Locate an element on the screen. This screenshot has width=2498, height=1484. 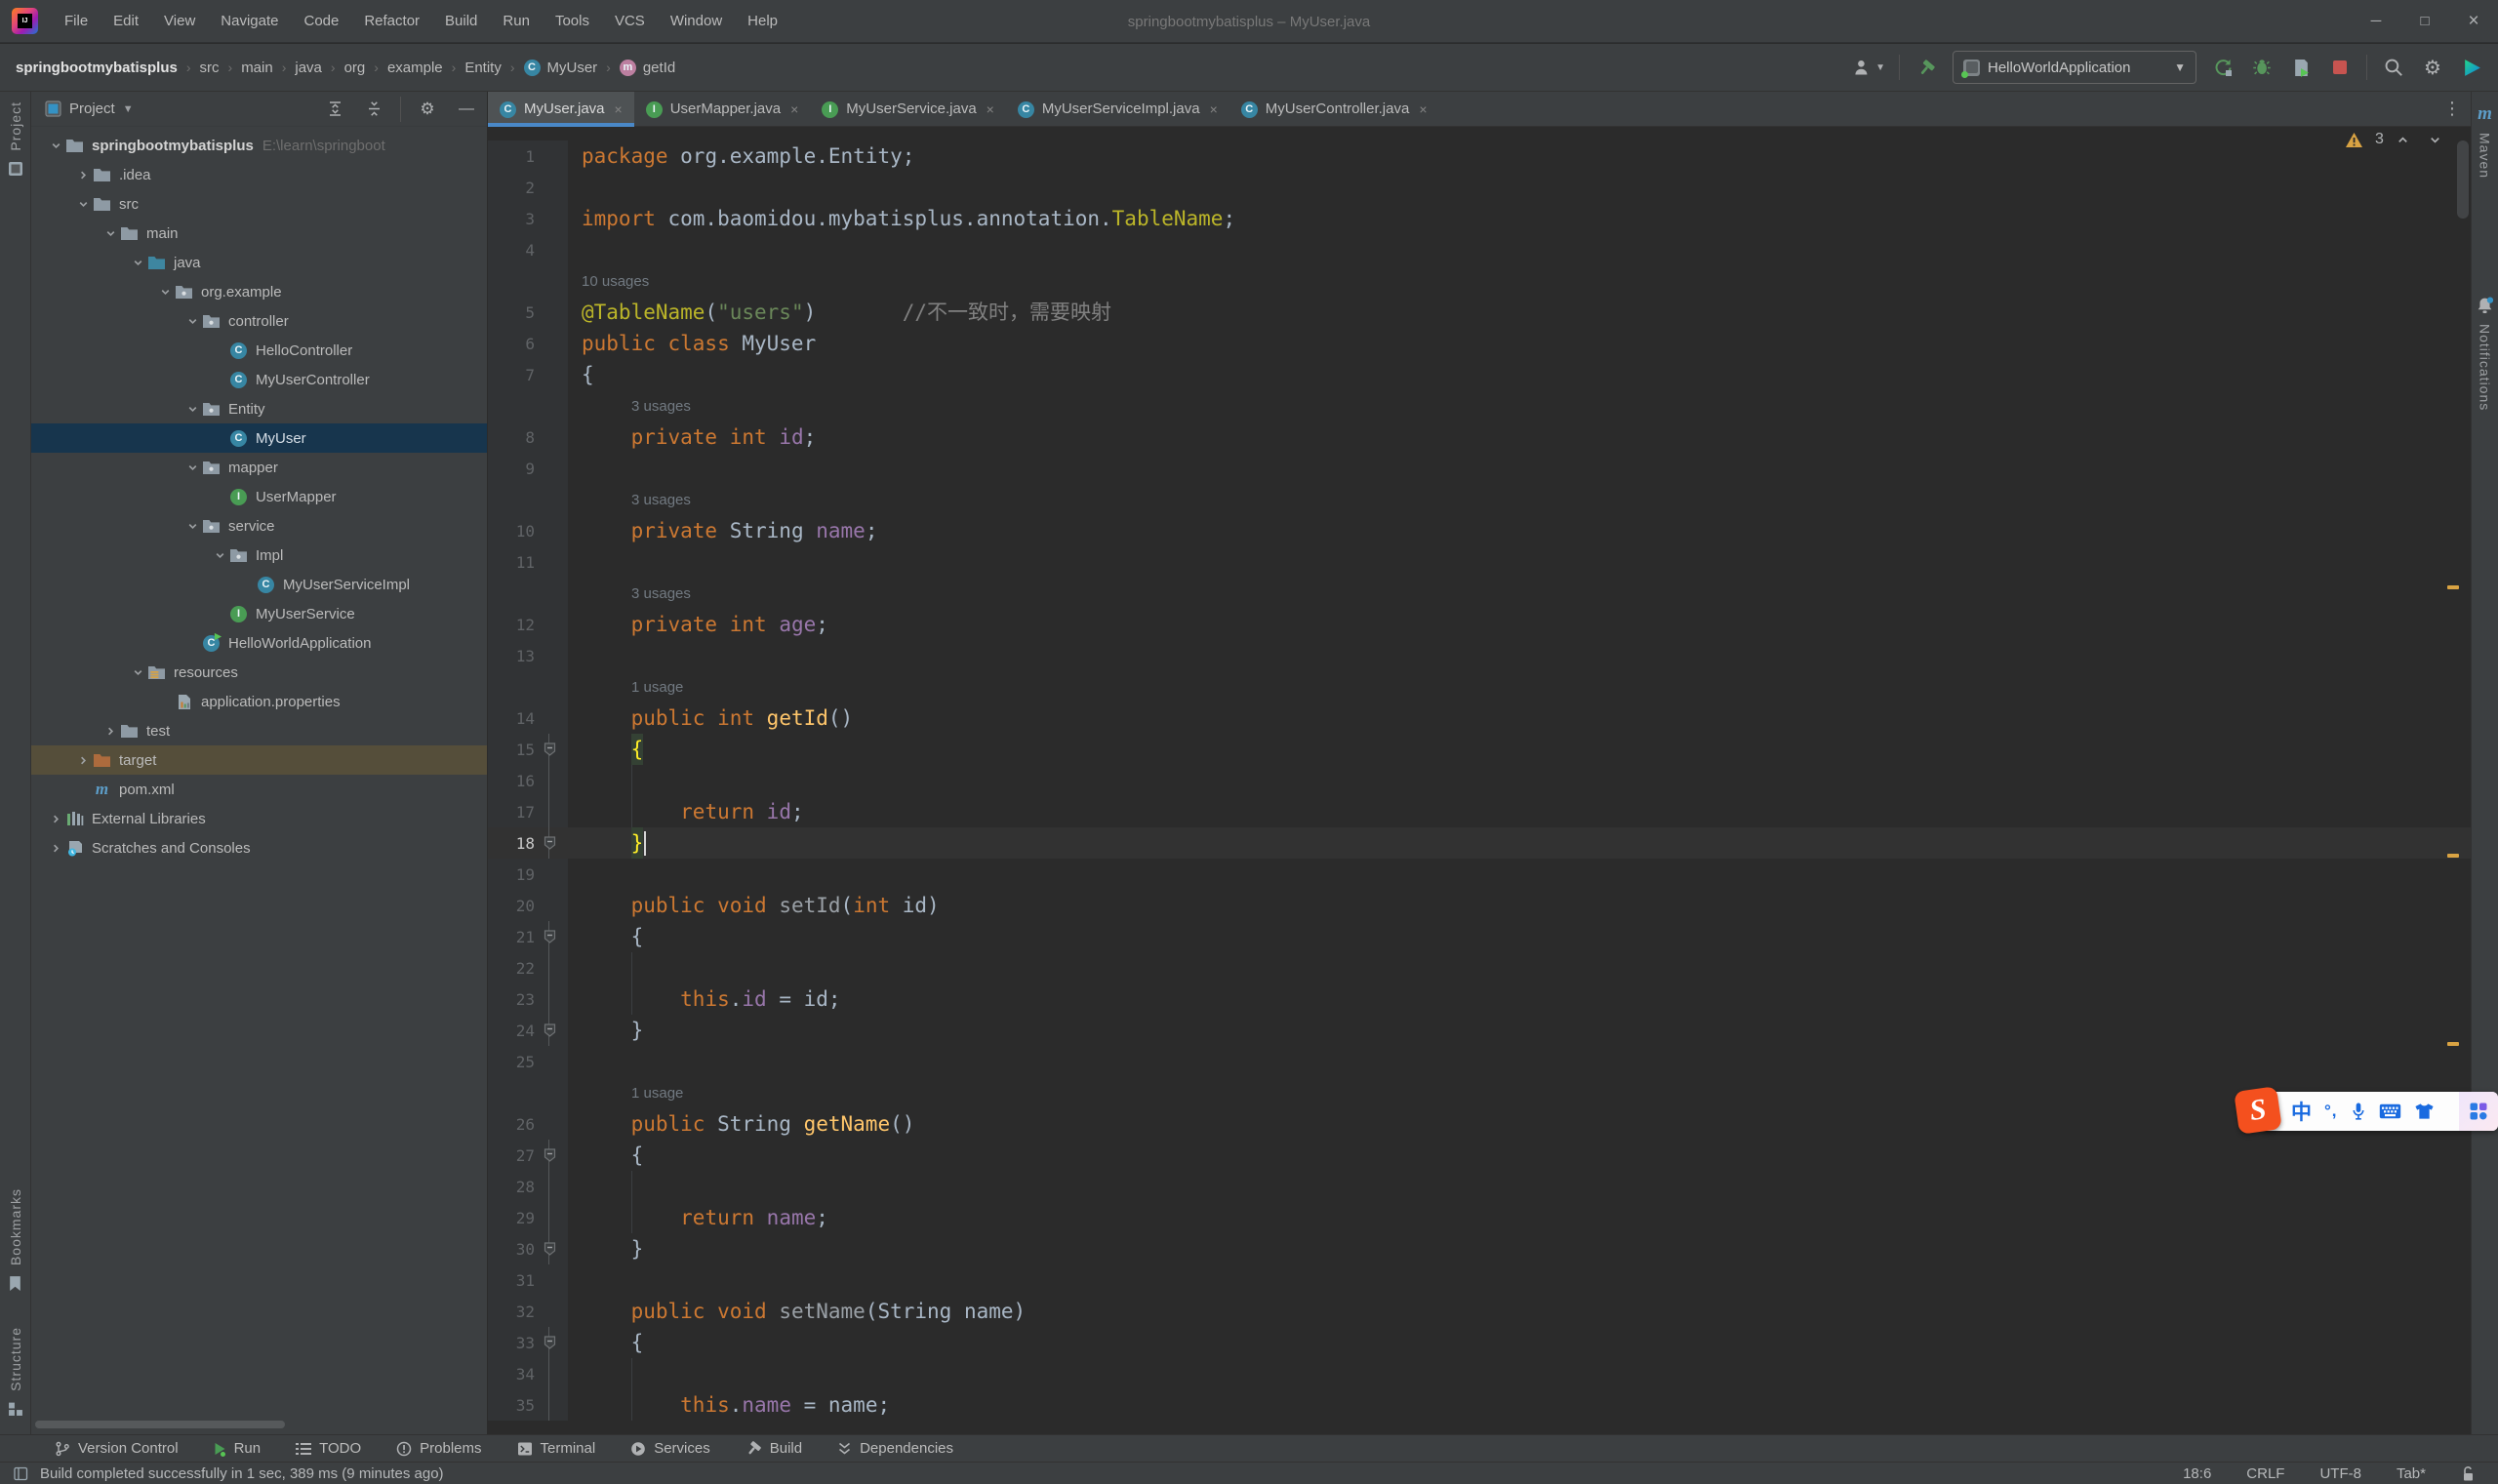
bell-icon is located at coordinates (2485, 306).